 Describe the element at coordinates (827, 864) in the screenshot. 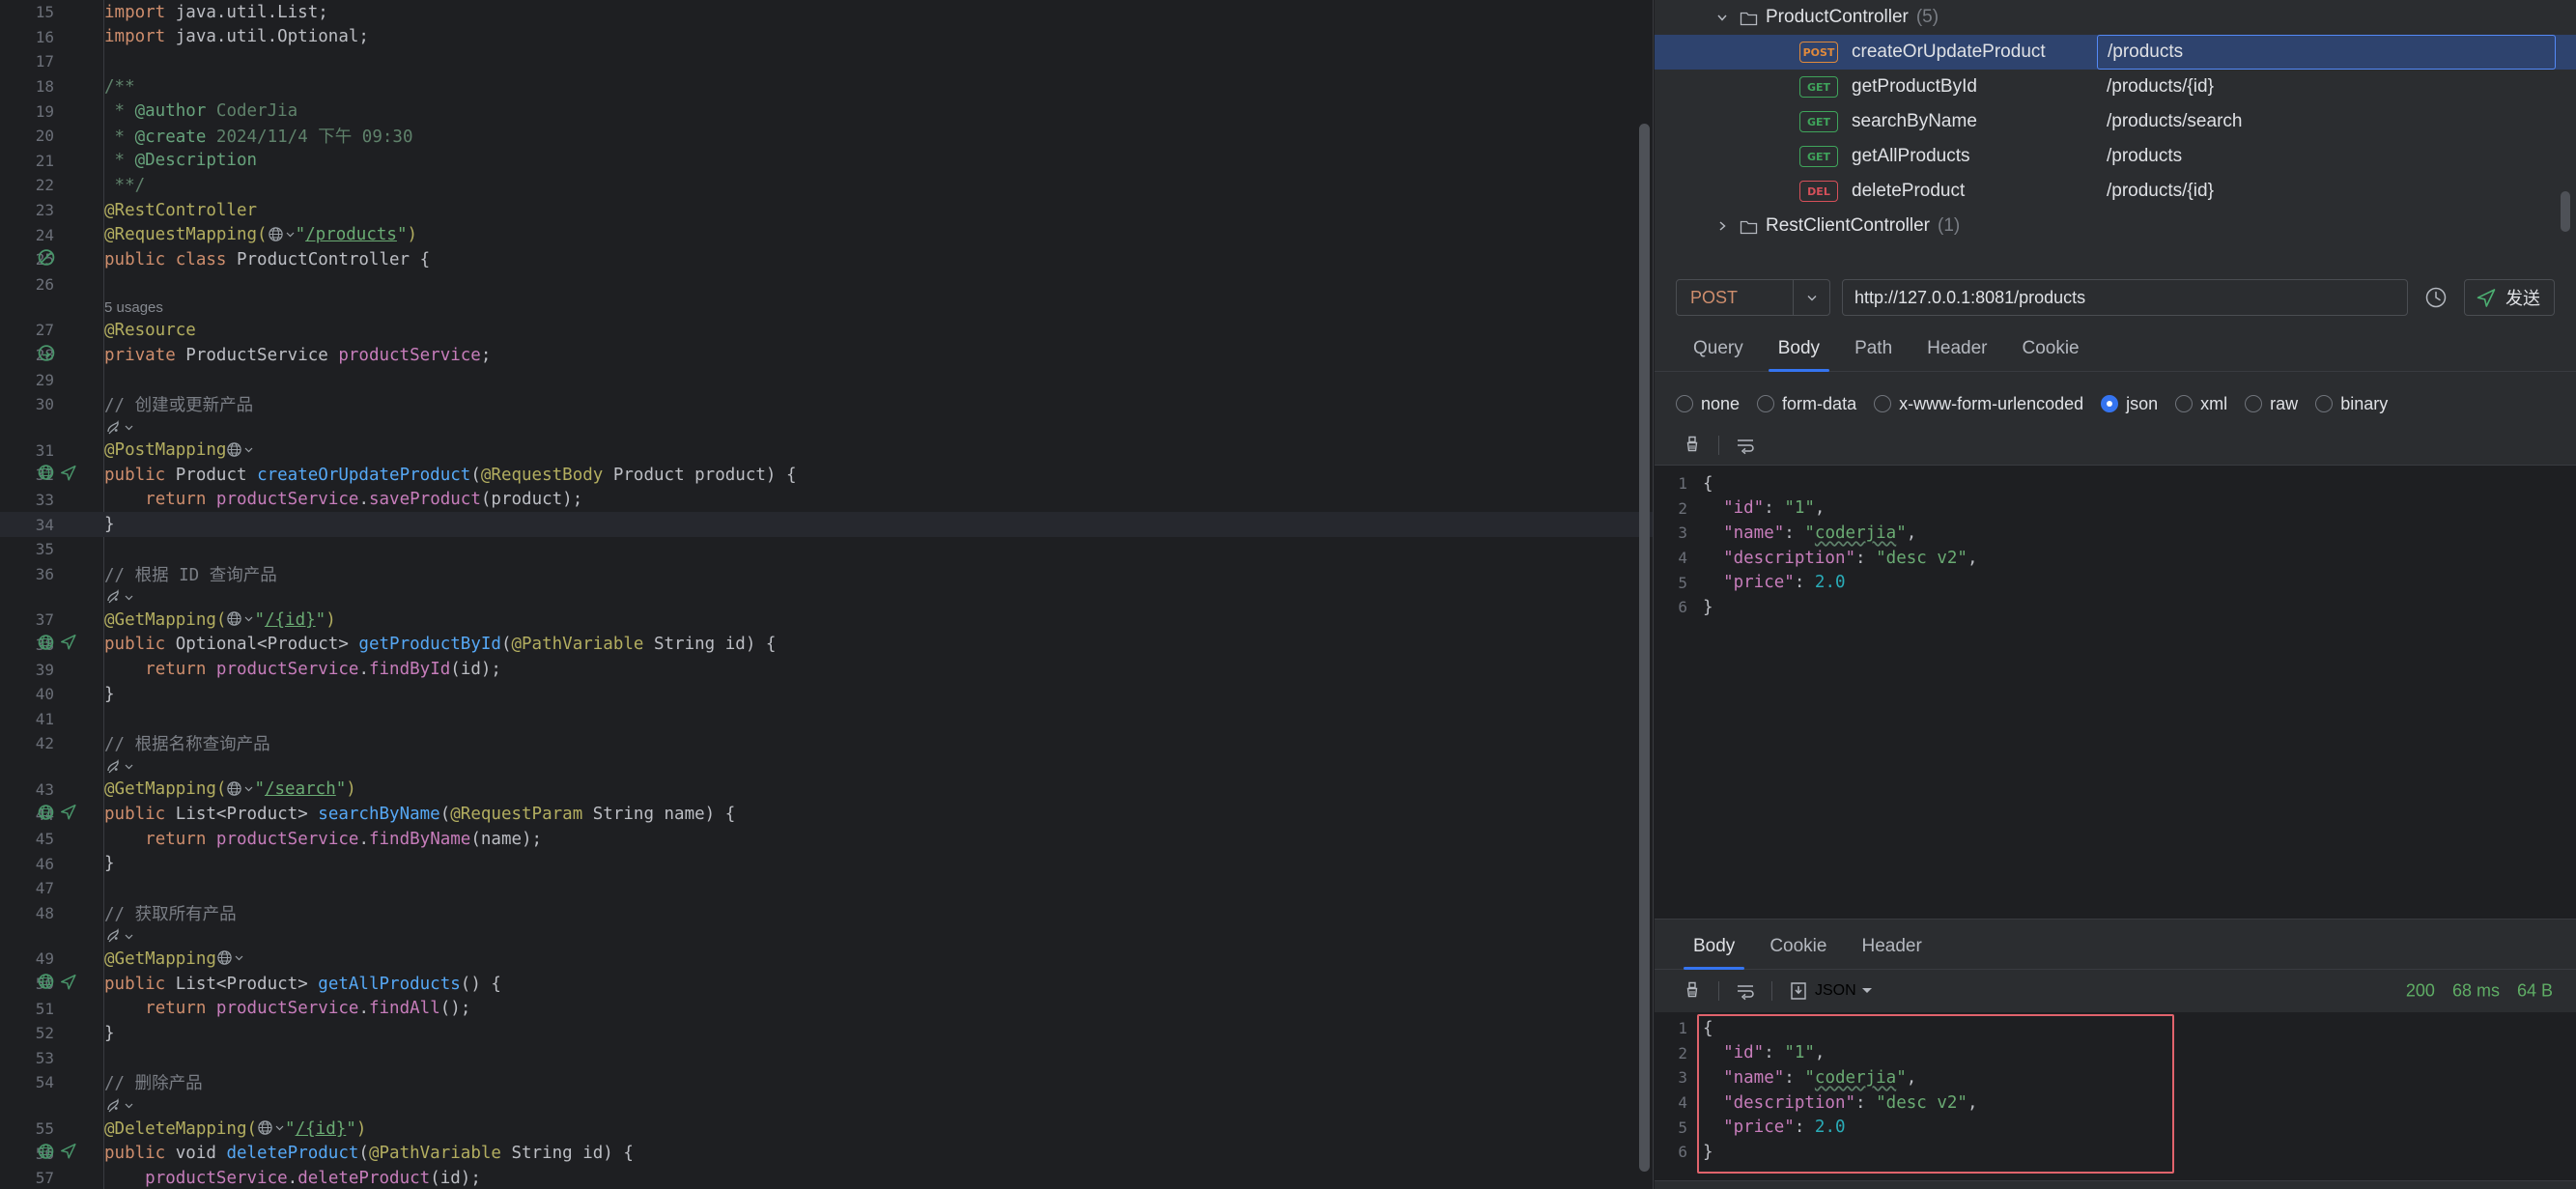

I see `code-line: 46}` at that location.